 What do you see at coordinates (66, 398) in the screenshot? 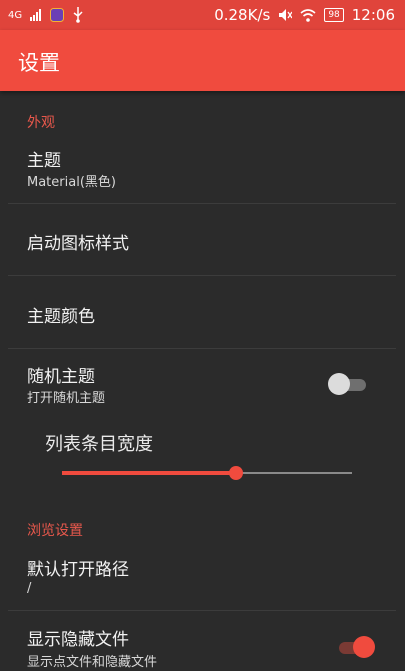
I see `setting-subtitle: 打开随机主题` at bounding box center [66, 398].